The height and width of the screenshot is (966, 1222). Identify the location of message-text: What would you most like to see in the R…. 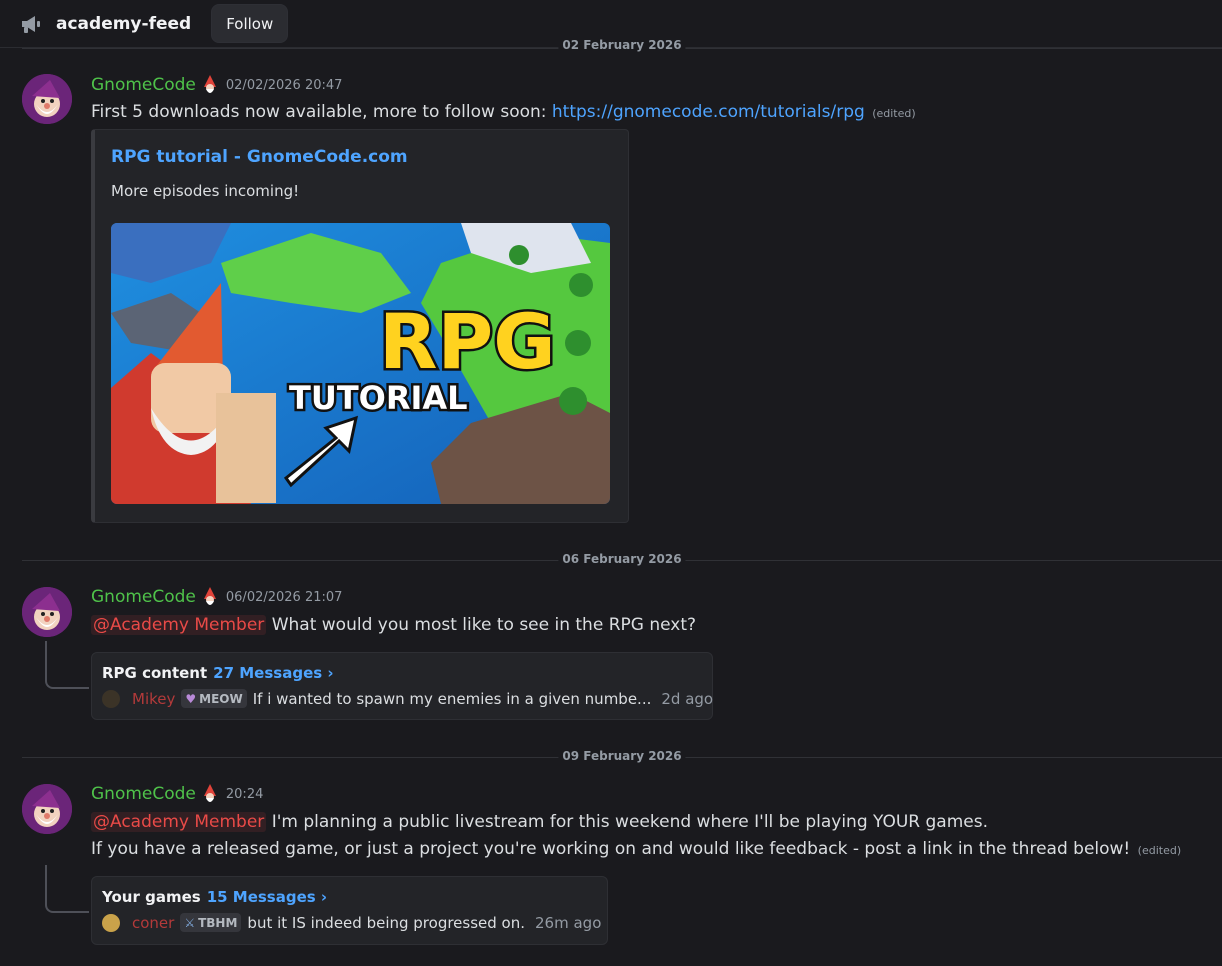
(481, 625).